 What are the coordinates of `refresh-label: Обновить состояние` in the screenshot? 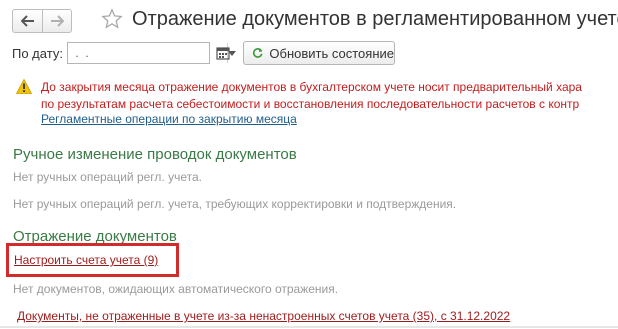 It's located at (331, 53).